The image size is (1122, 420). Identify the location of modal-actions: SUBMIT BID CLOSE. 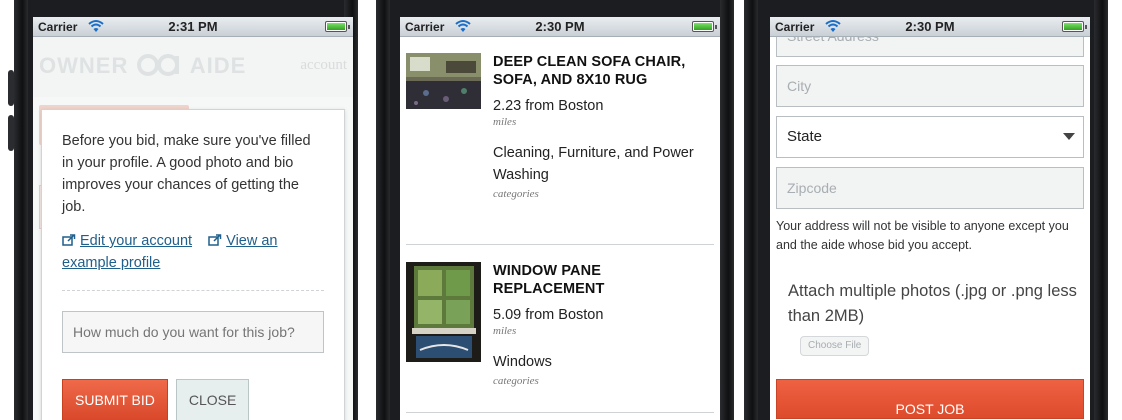
(193, 399).